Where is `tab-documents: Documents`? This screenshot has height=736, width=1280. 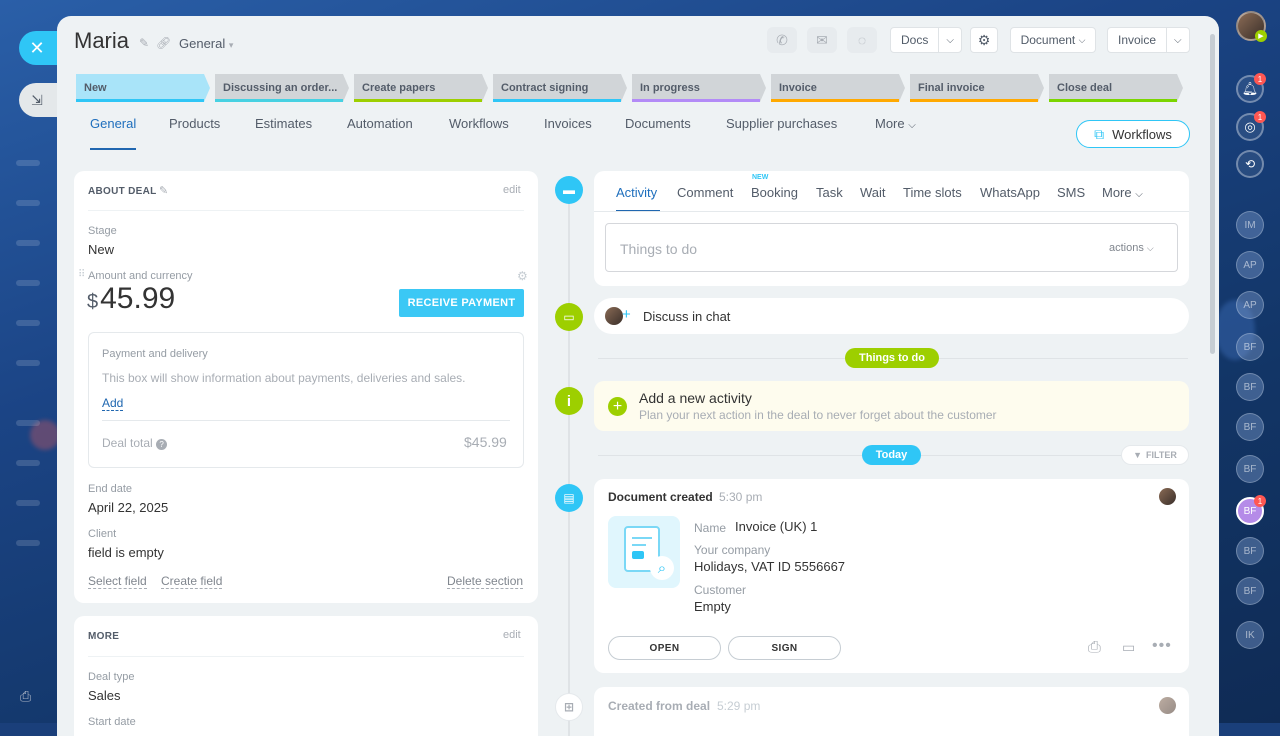 tab-documents: Documents is located at coordinates (658, 133).